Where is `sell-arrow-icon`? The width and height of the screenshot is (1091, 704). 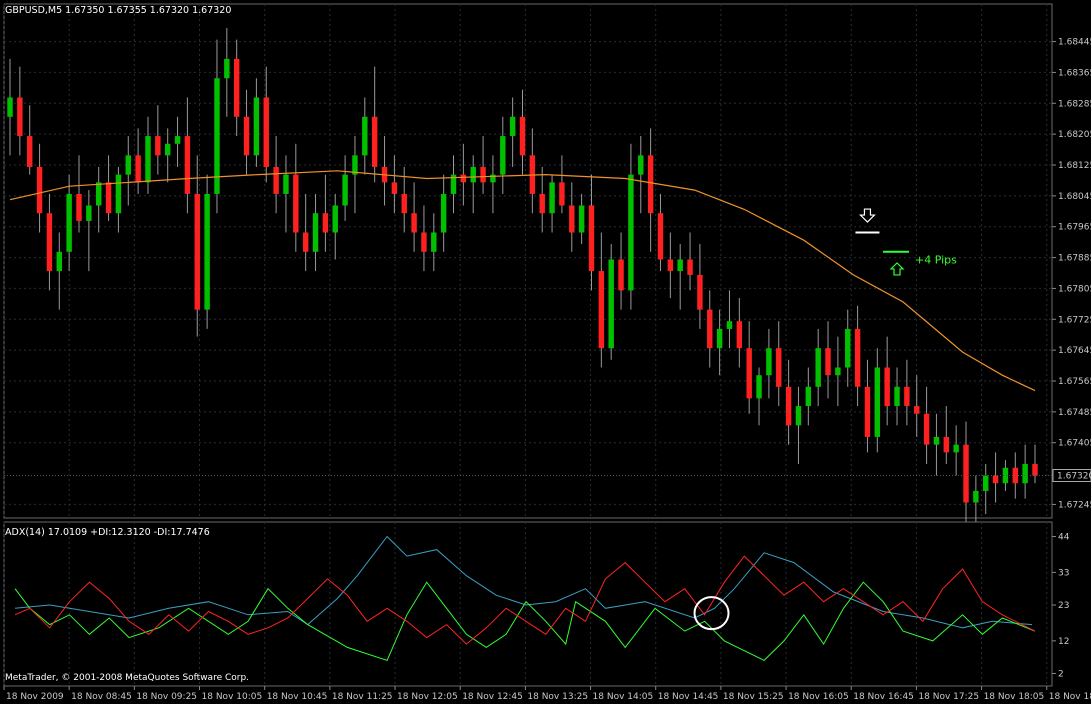
sell-arrow-icon is located at coordinates (867, 215).